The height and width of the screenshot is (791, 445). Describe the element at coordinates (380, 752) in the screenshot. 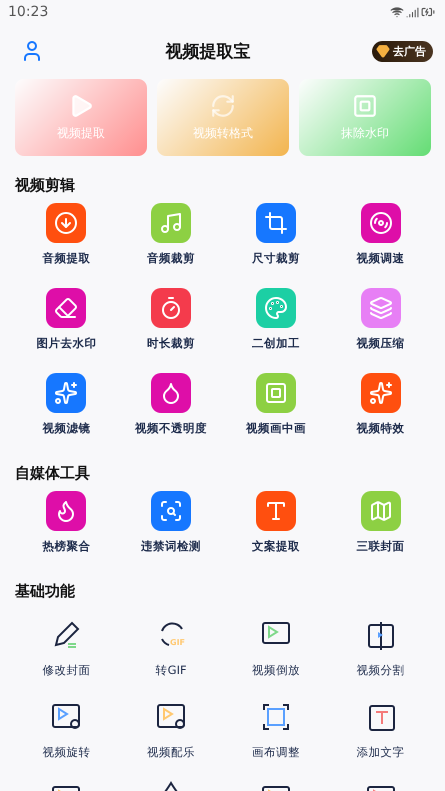

I see `tool-label: 添加文字` at that location.